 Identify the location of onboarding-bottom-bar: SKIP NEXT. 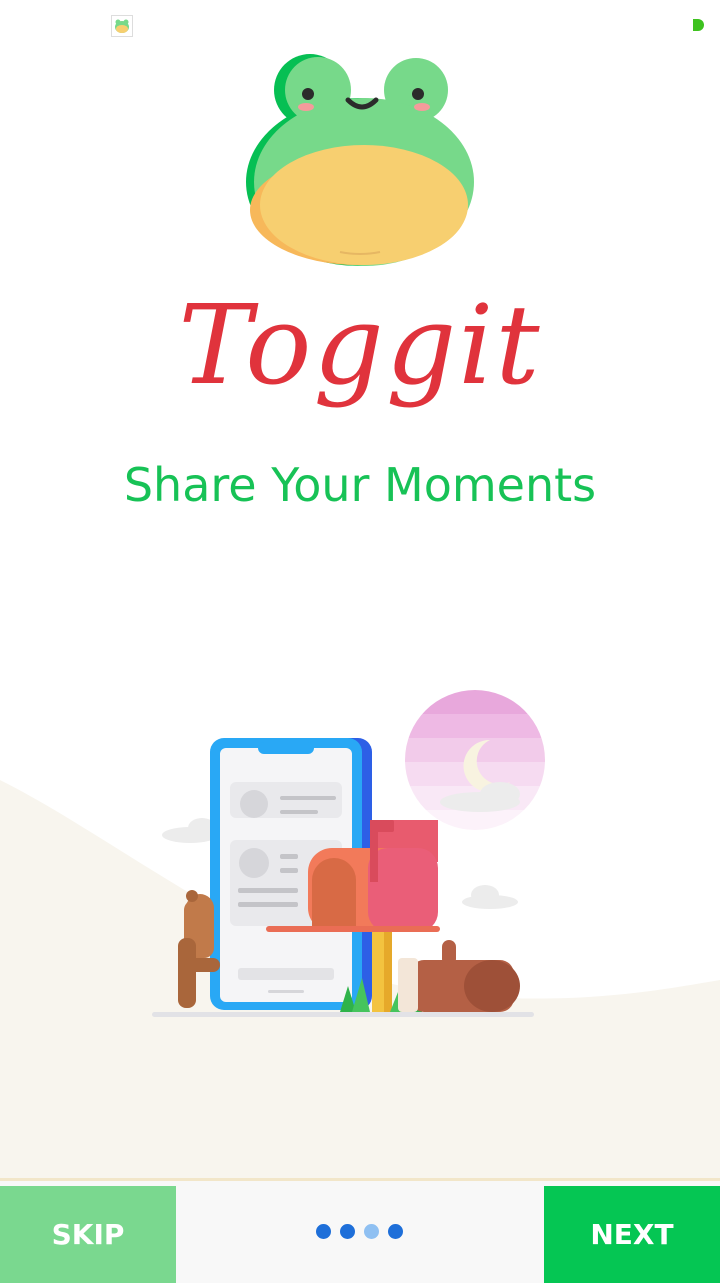
(360, 1230).